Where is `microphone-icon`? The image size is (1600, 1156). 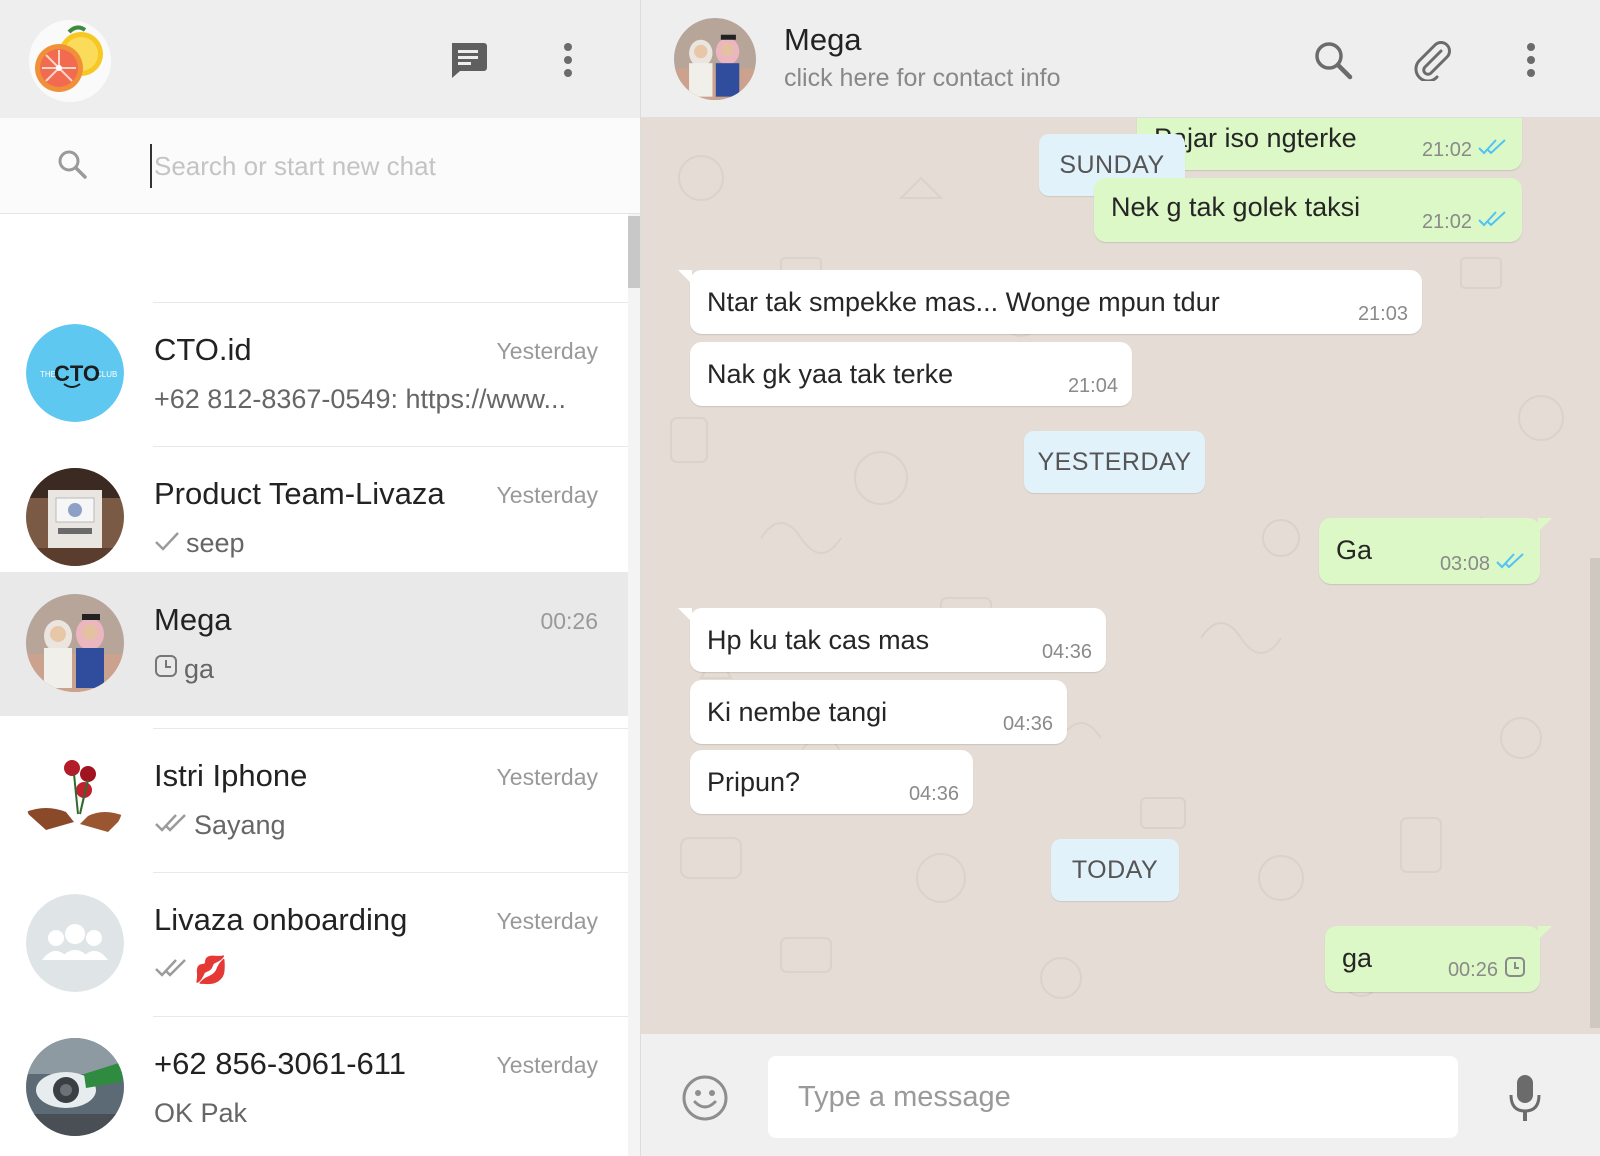 microphone-icon is located at coordinates (1525, 1098).